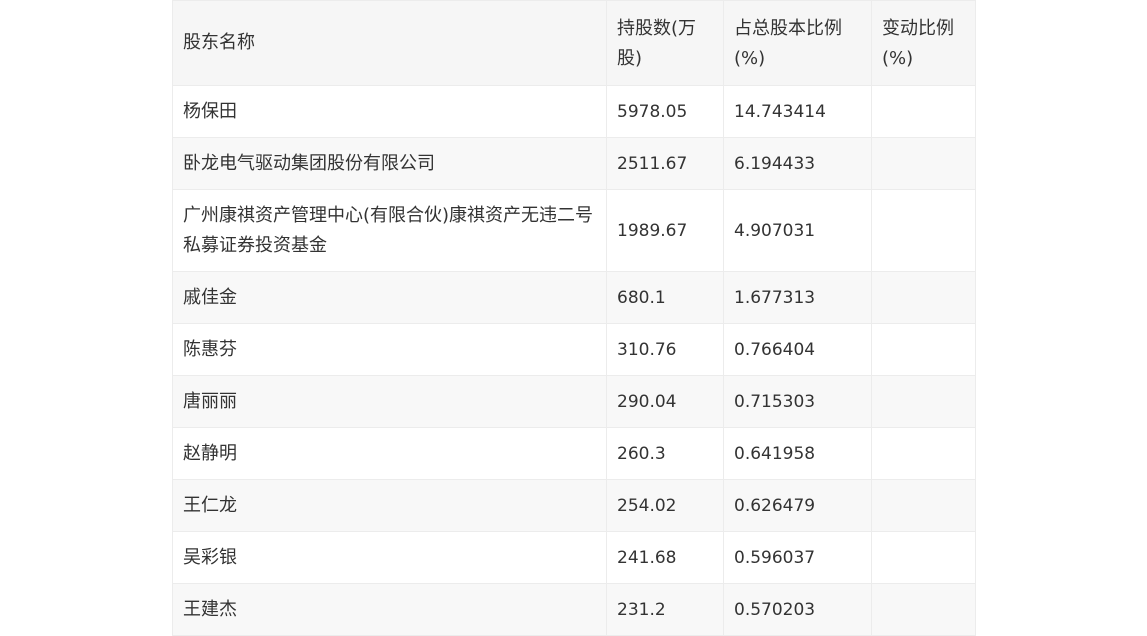 The image size is (1147, 636). I want to click on header-shares-line1: 持股数(万, so click(657, 28).